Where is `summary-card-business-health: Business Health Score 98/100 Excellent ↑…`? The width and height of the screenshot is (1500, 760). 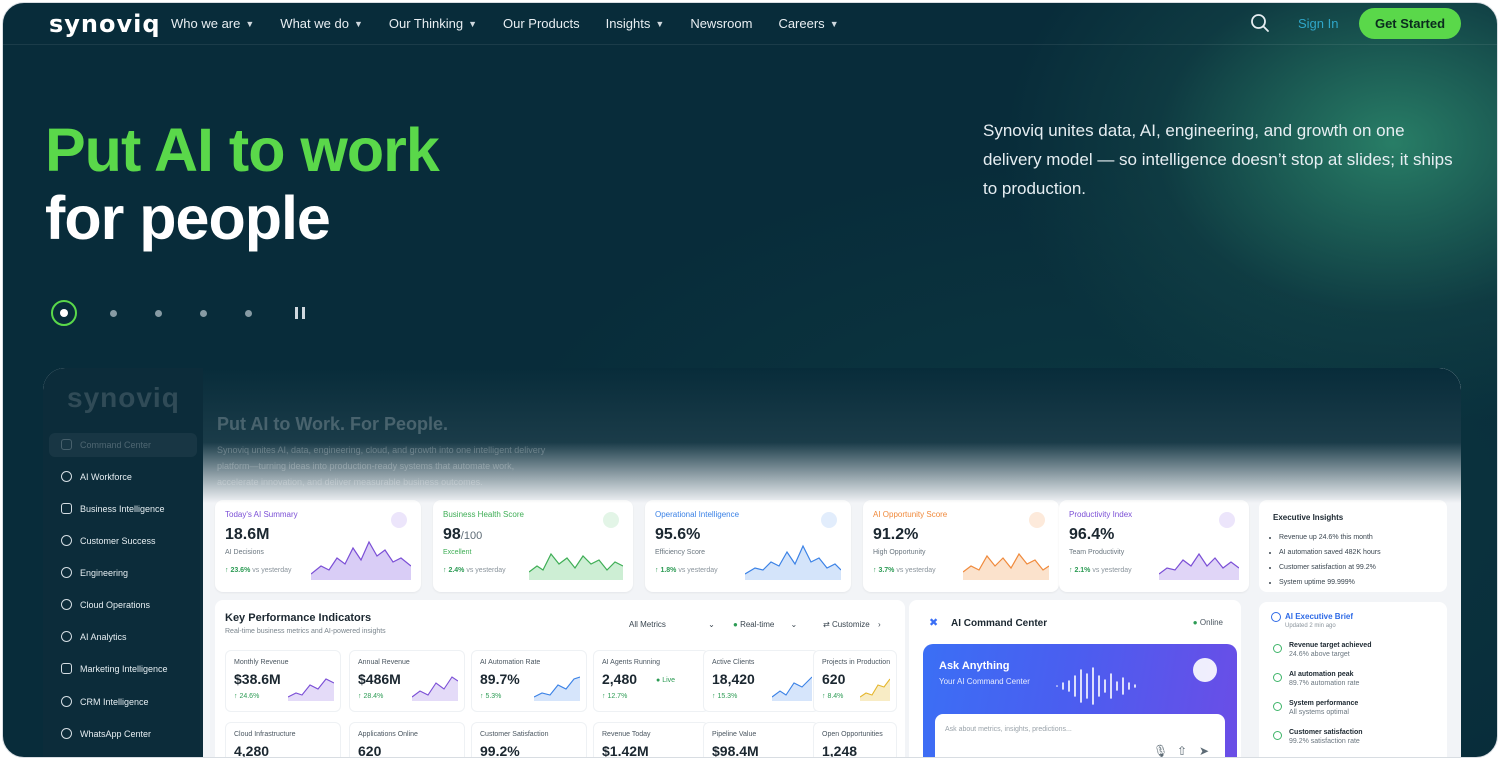 summary-card-business-health: Business Health Score 98/100 Excellent ↑… is located at coordinates (533, 546).